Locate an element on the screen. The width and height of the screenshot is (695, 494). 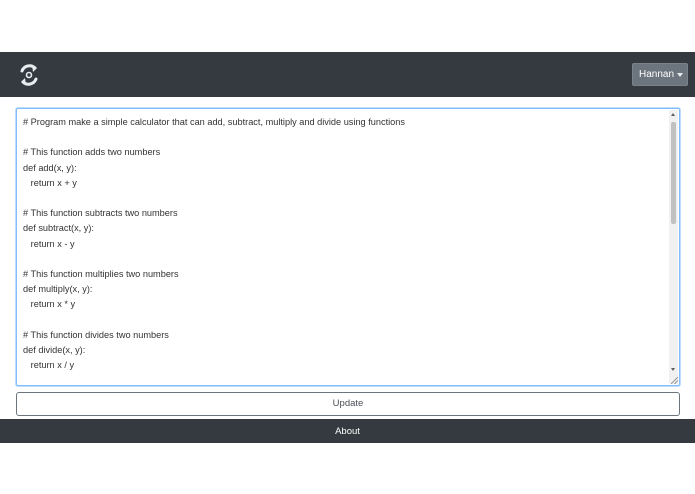
footer: About is located at coordinates (347, 431).